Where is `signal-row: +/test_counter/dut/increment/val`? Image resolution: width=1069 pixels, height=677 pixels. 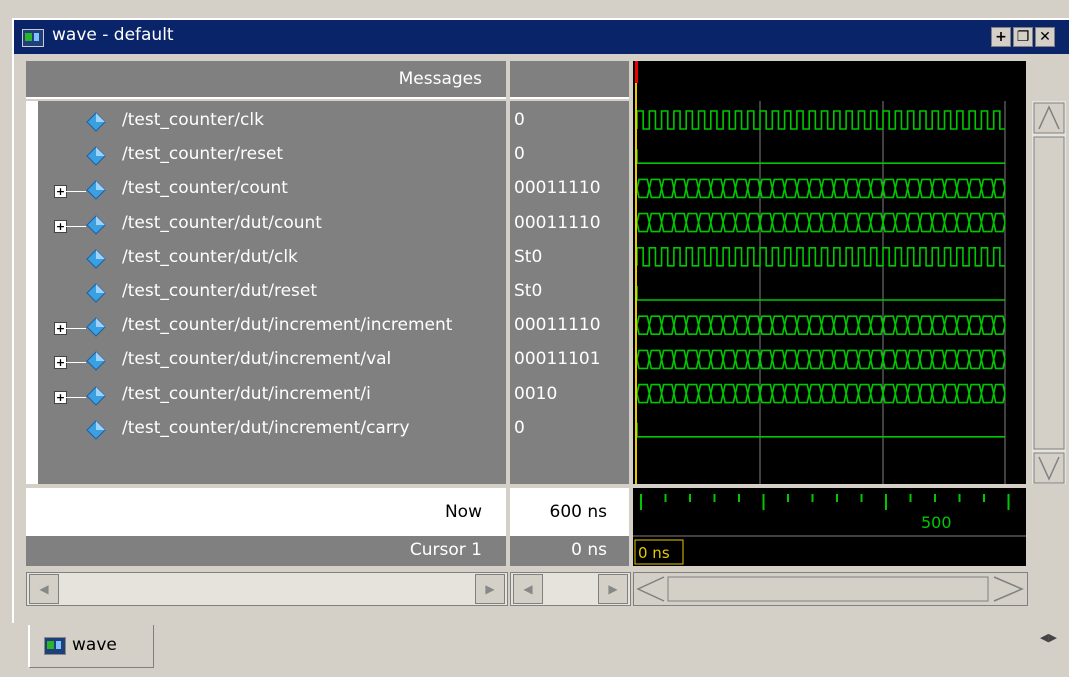
signal-row: +/test_counter/dut/increment/val is located at coordinates (266, 361).